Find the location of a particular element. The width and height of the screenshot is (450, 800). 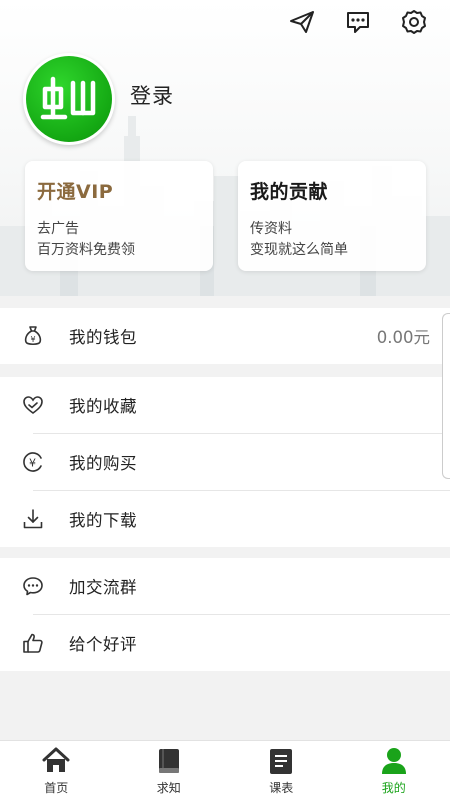

menu-item-wallet: ¥ 我的钱包 0.00元 is located at coordinates (225, 336).